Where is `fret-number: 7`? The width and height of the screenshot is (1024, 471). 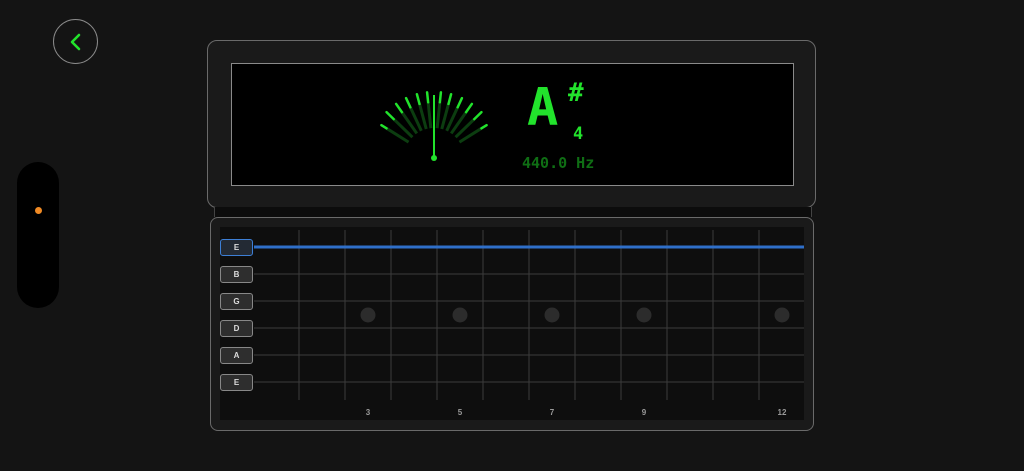
fret-number: 7 is located at coordinates (552, 412).